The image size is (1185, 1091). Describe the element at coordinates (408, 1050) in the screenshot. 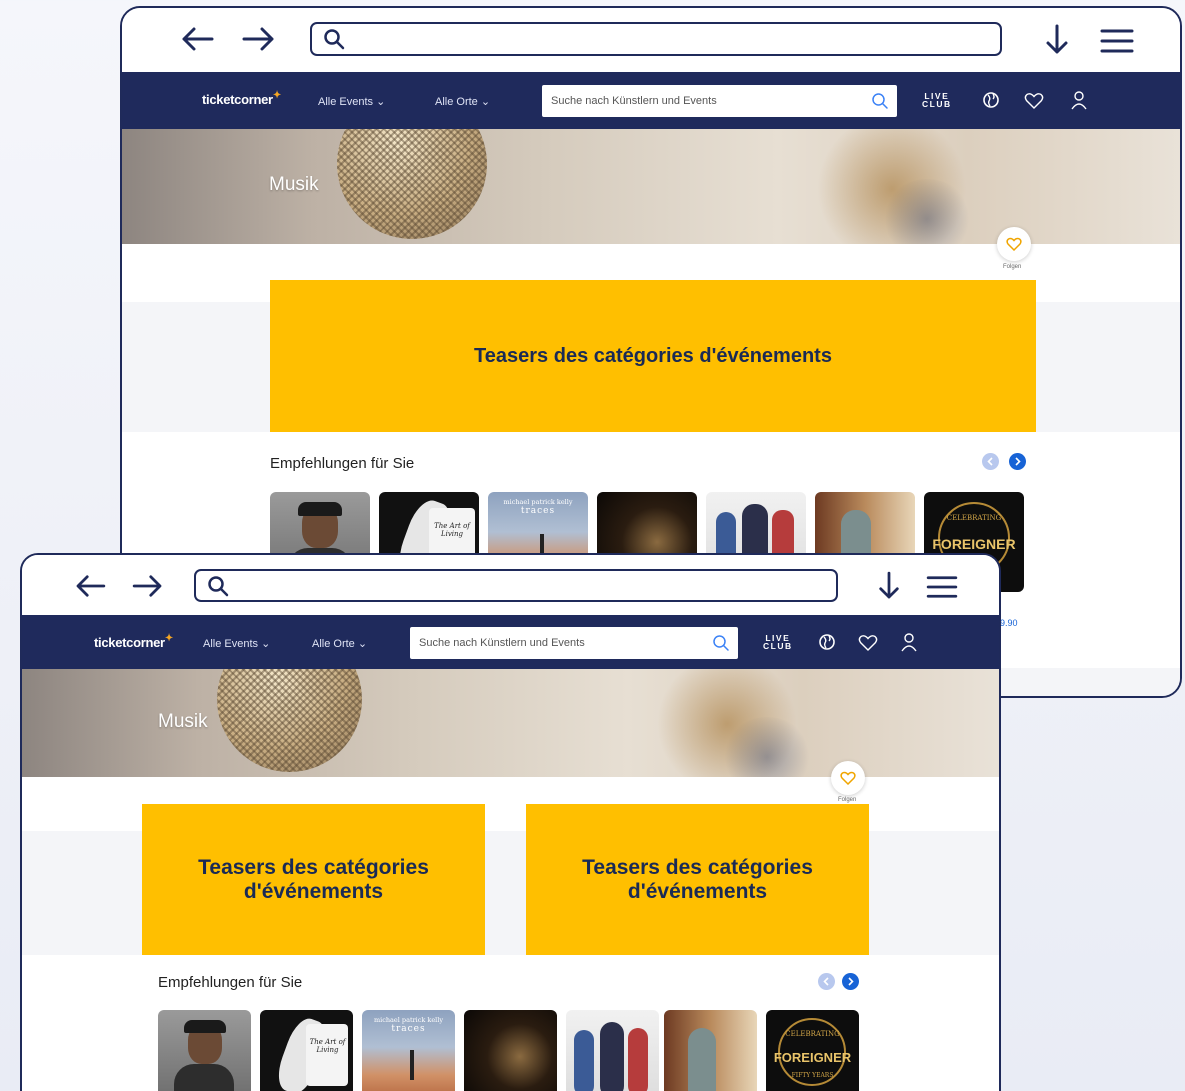

I see `event-thumbnail: michael patrick kelly traces` at that location.